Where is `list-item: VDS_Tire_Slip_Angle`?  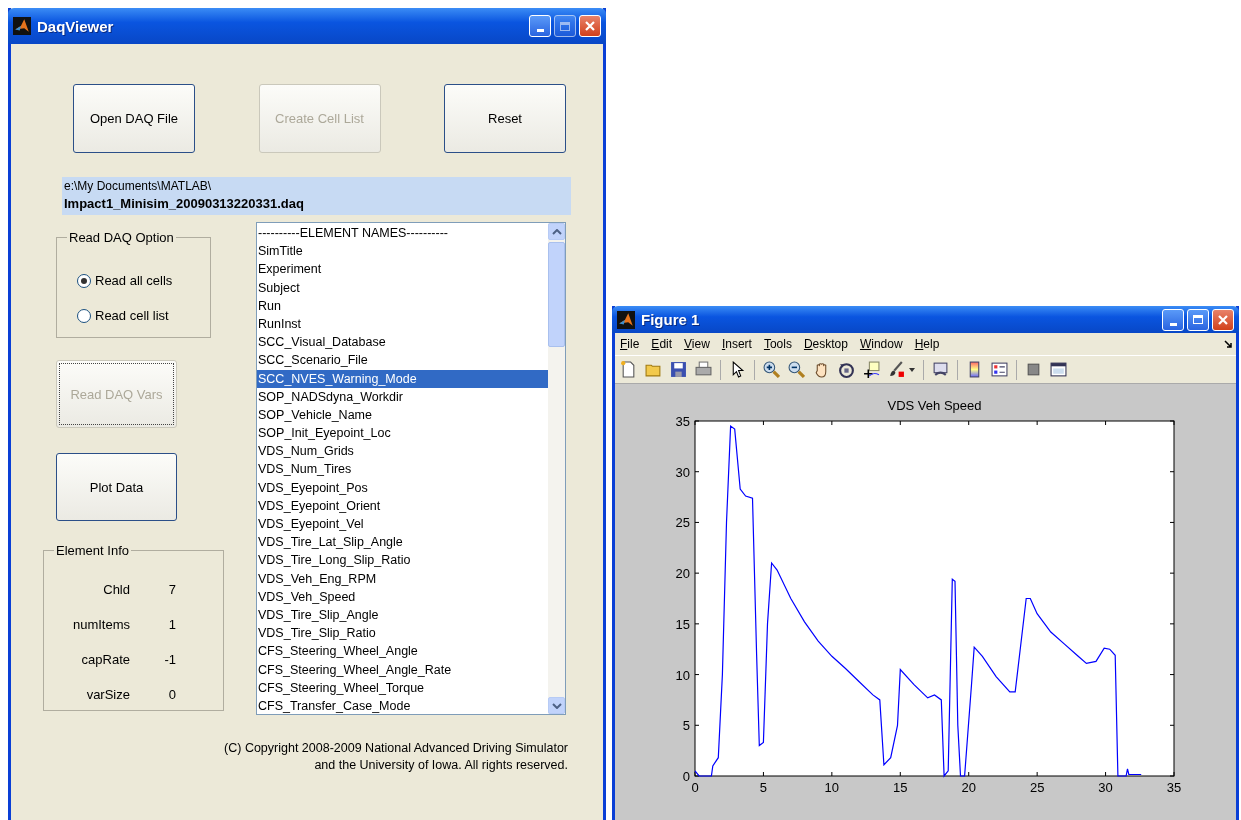
list-item: VDS_Tire_Slip_Angle is located at coordinates (402, 615).